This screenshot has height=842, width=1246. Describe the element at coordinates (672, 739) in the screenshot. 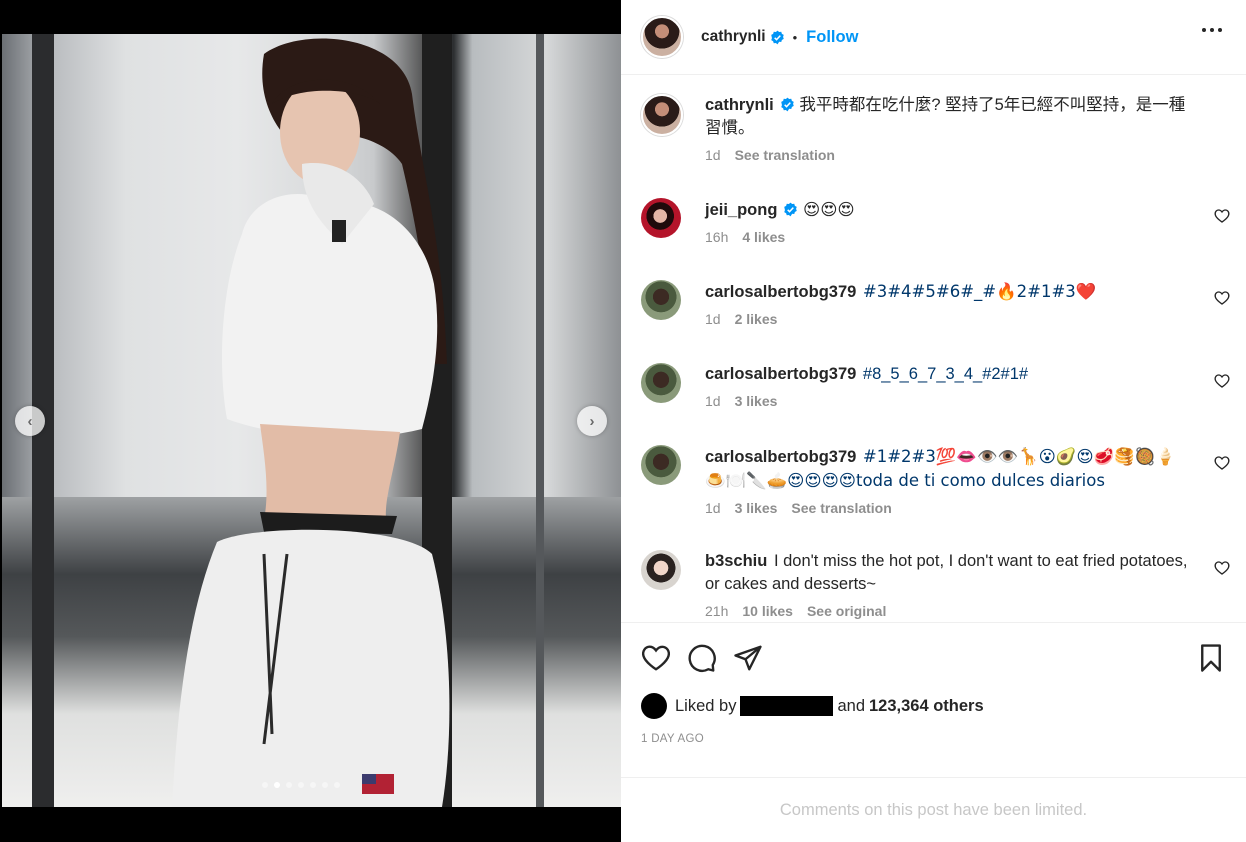

I see `post-date: 1 DAY AGO` at that location.